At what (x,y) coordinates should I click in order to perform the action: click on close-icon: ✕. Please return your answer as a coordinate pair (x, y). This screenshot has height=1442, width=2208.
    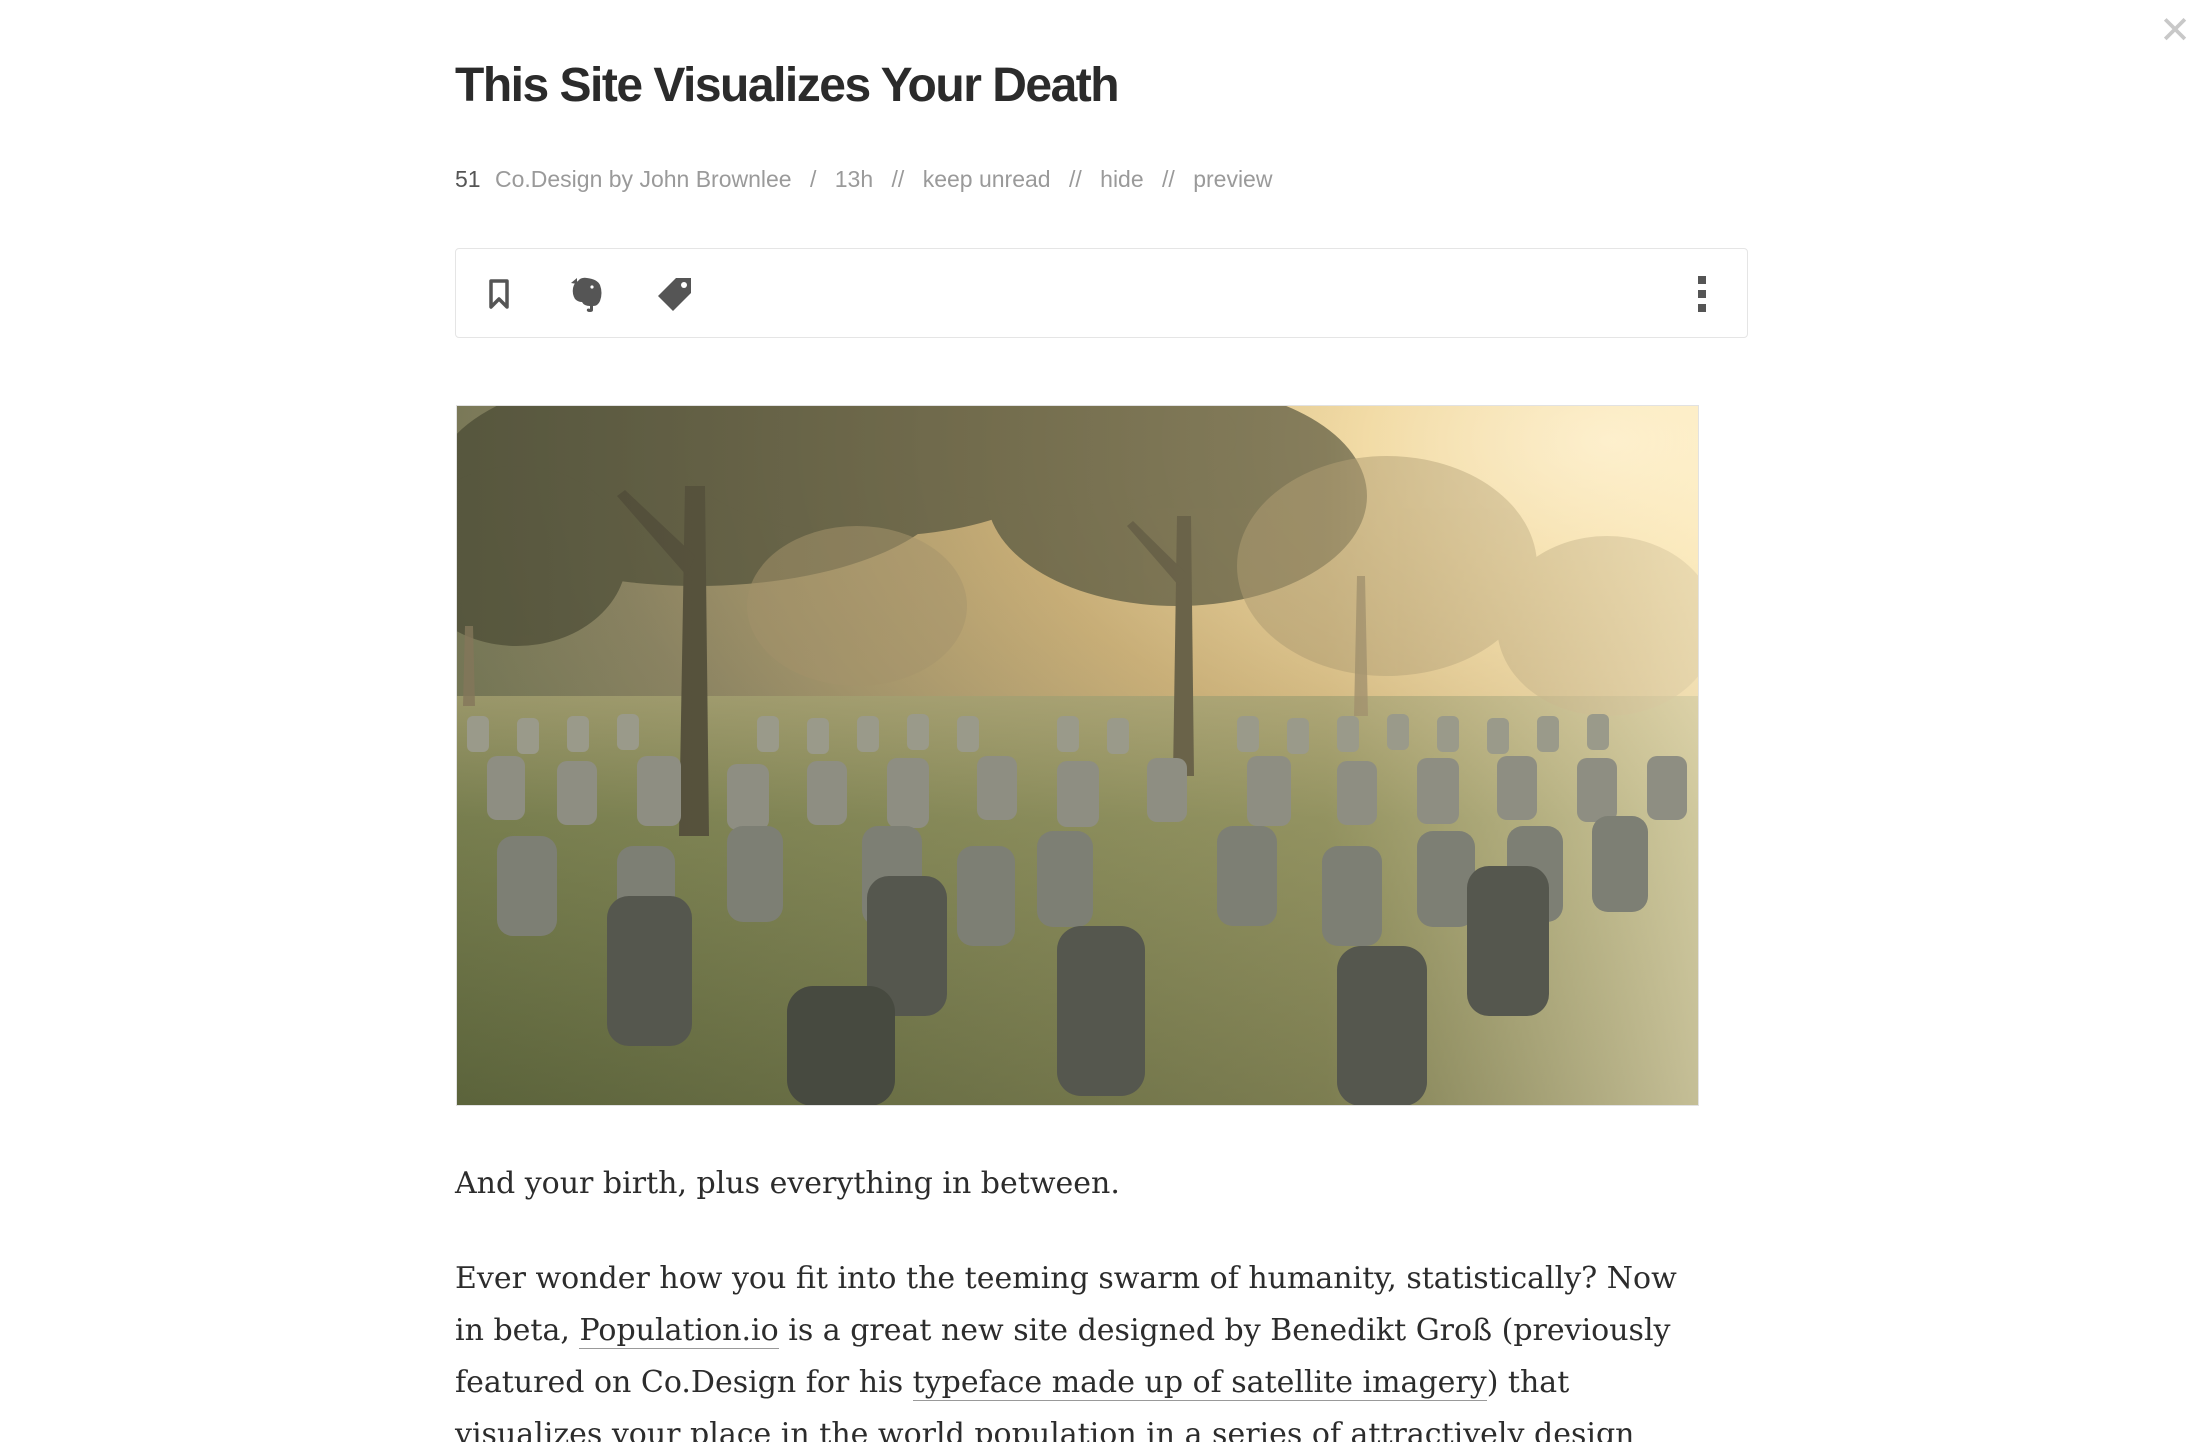
    Looking at the image, I should click on (2175, 30).